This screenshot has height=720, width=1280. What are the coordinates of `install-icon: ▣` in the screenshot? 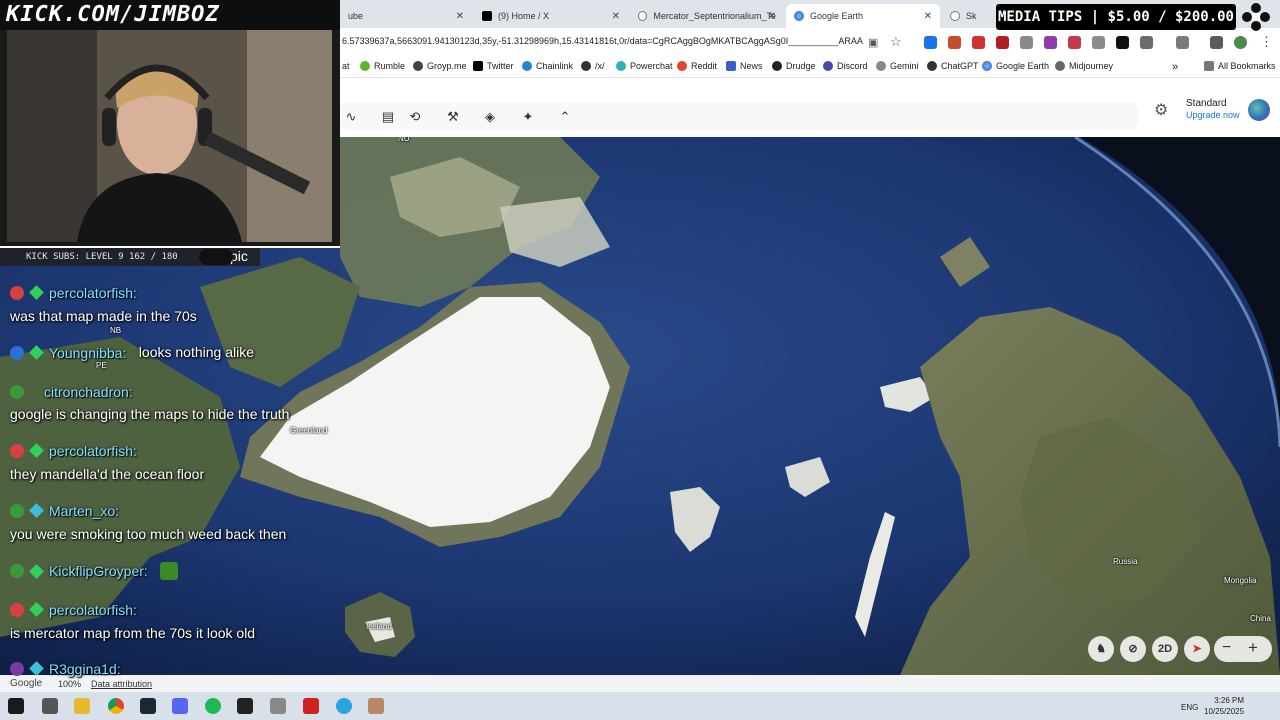 It's located at (873, 42).